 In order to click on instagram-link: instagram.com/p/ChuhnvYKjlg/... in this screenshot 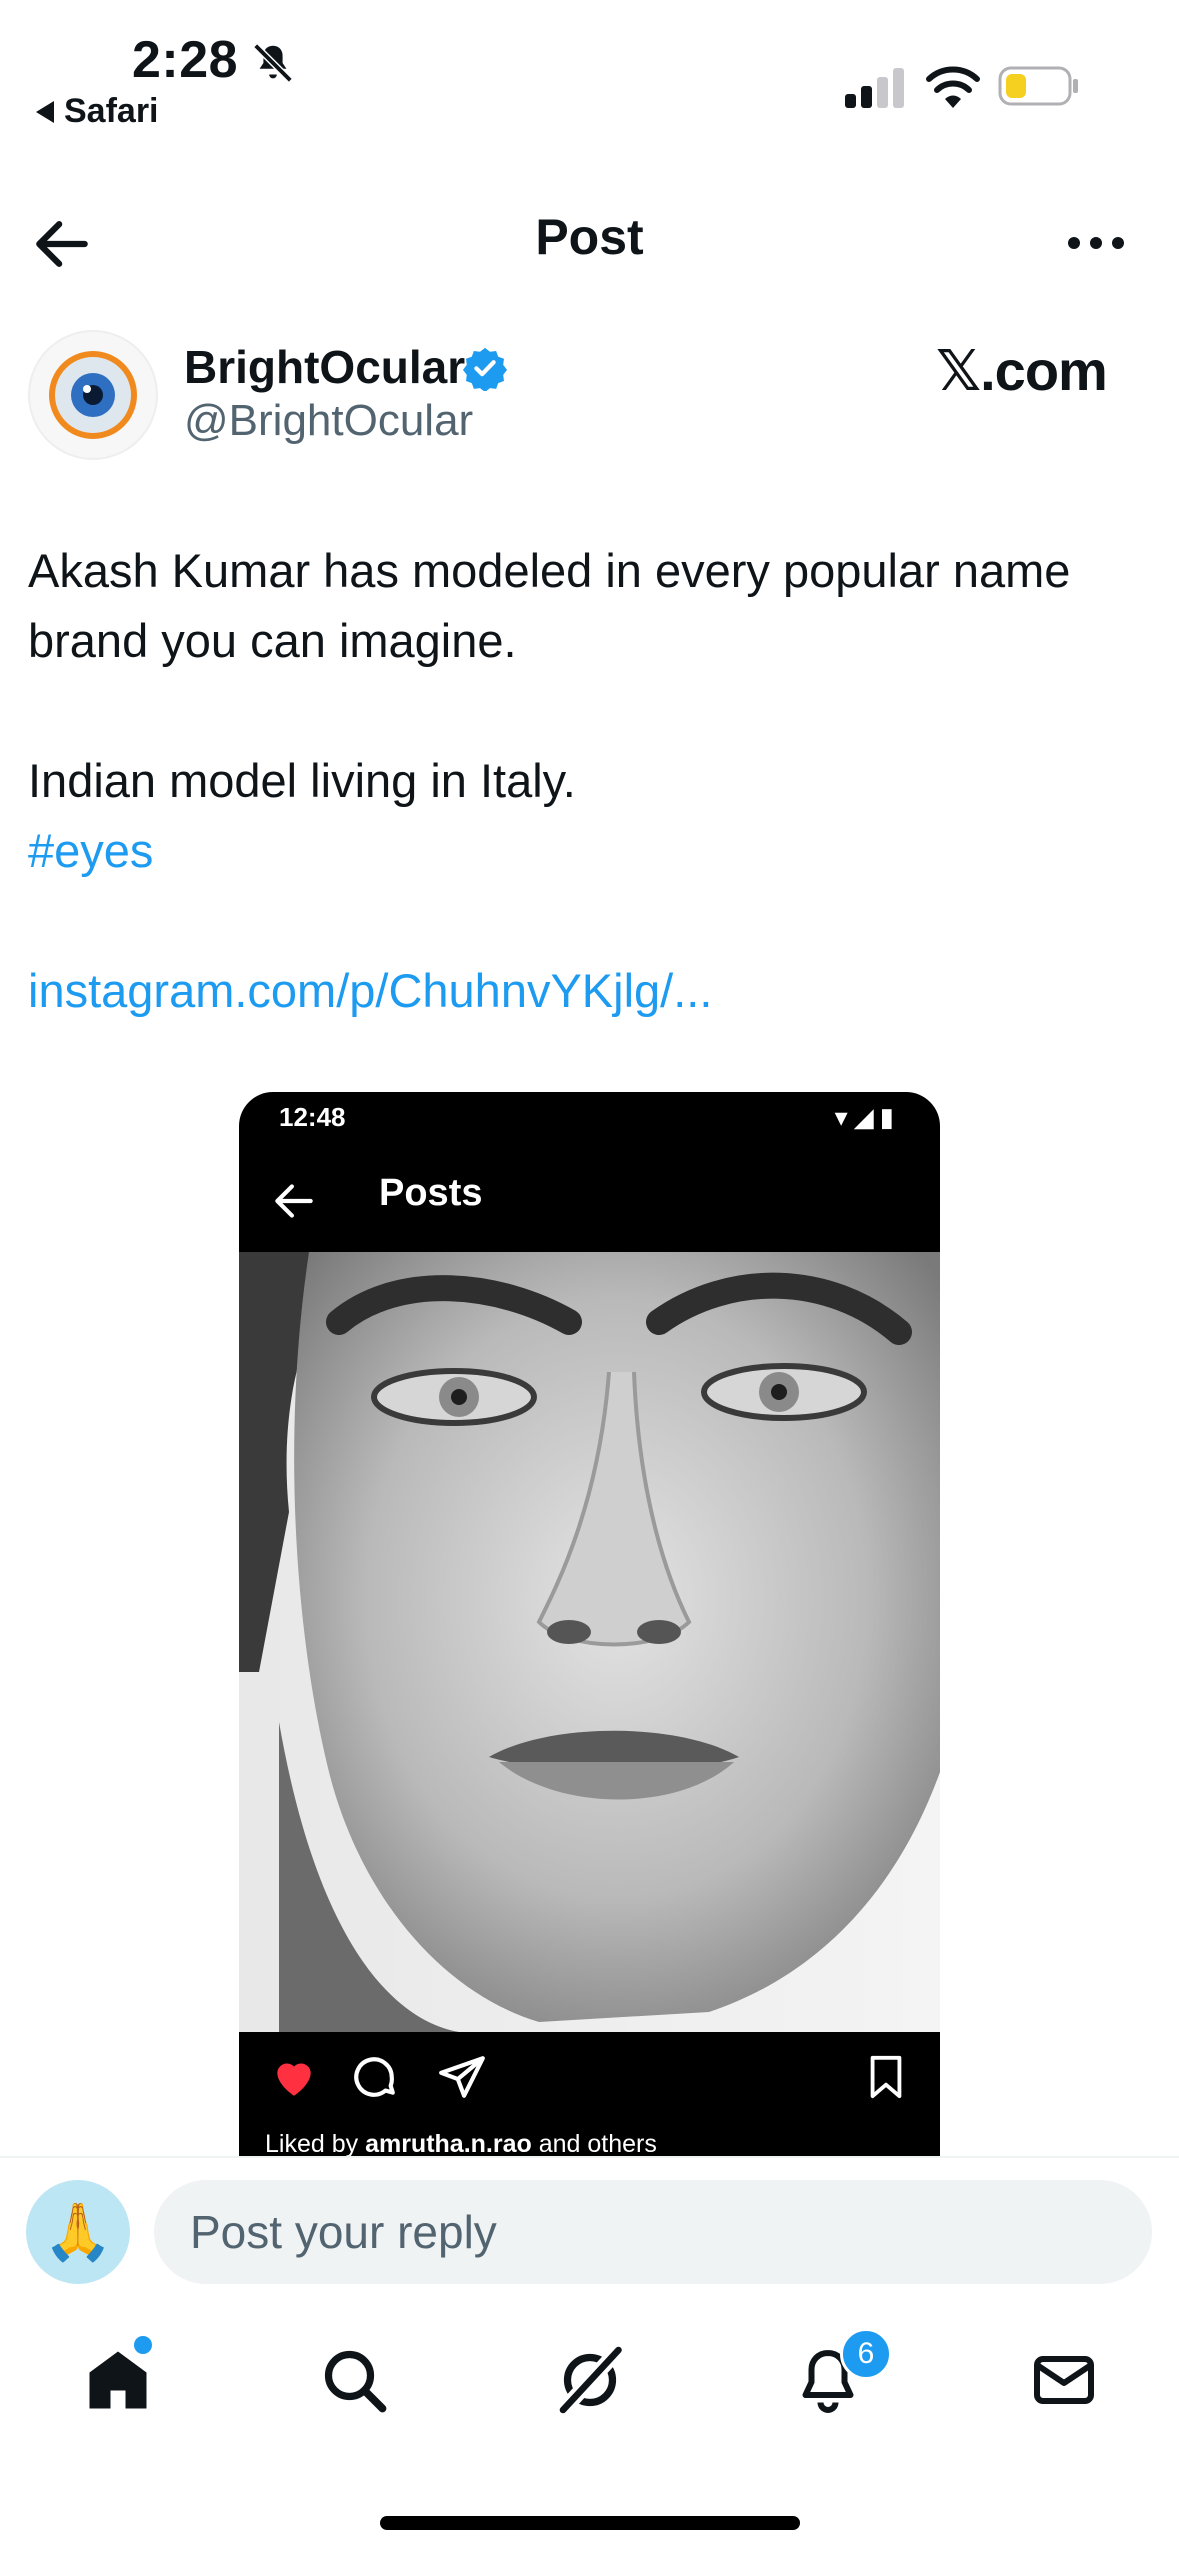, I will do `click(598, 991)`.